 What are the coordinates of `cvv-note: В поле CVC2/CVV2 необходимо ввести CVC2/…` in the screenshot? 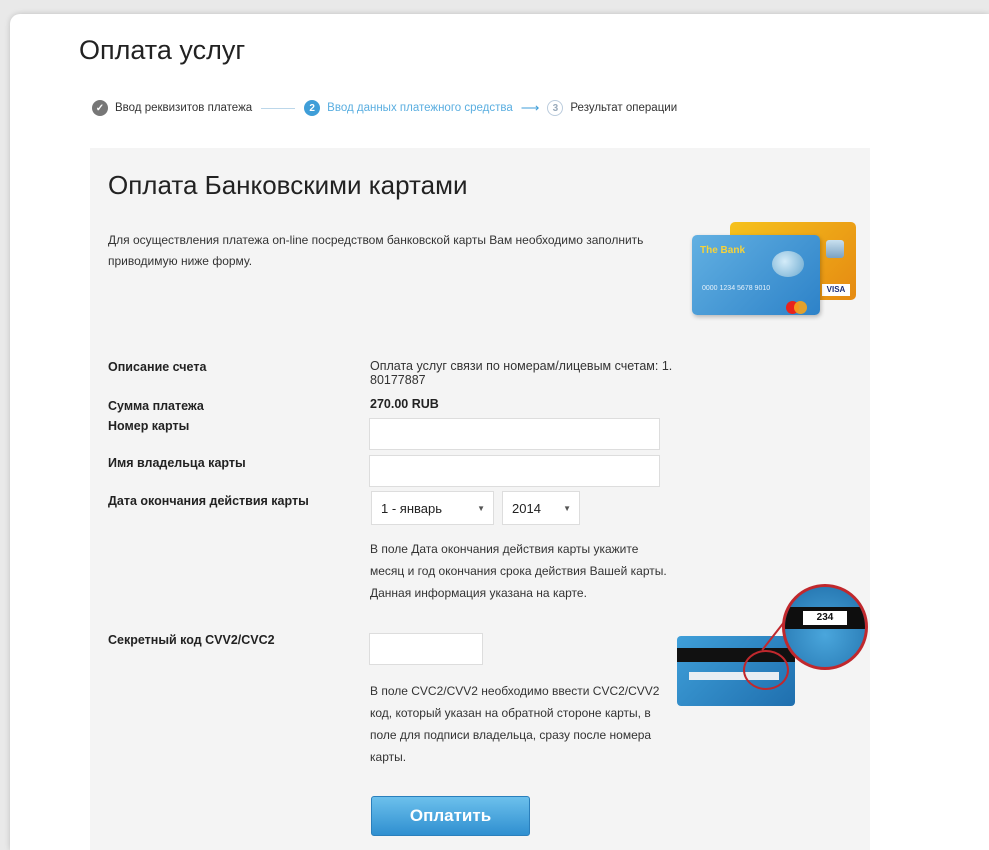 It's located at (515, 724).